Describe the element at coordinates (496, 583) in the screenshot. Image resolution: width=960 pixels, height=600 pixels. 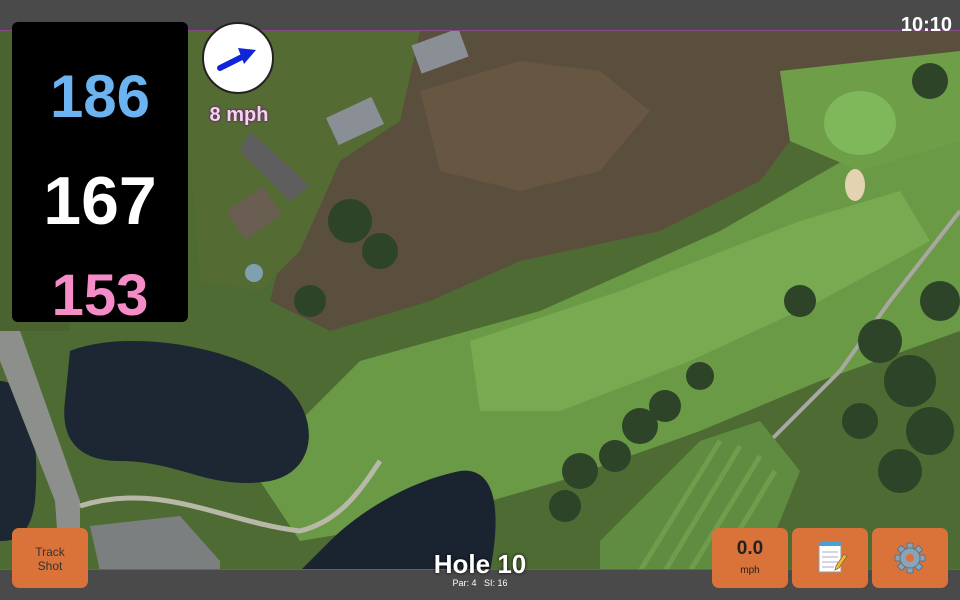
I see `hole-stroke-index: SI: 16` at that location.